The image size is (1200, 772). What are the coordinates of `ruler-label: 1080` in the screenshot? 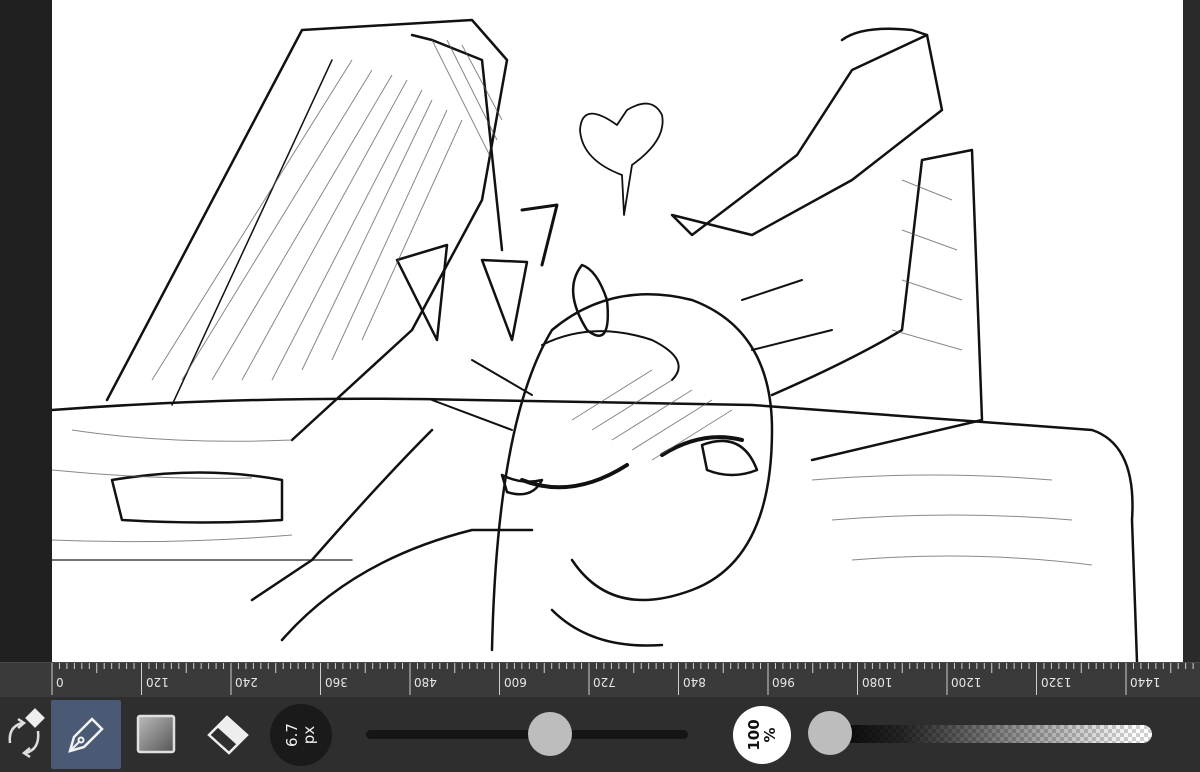 It's located at (877, 682).